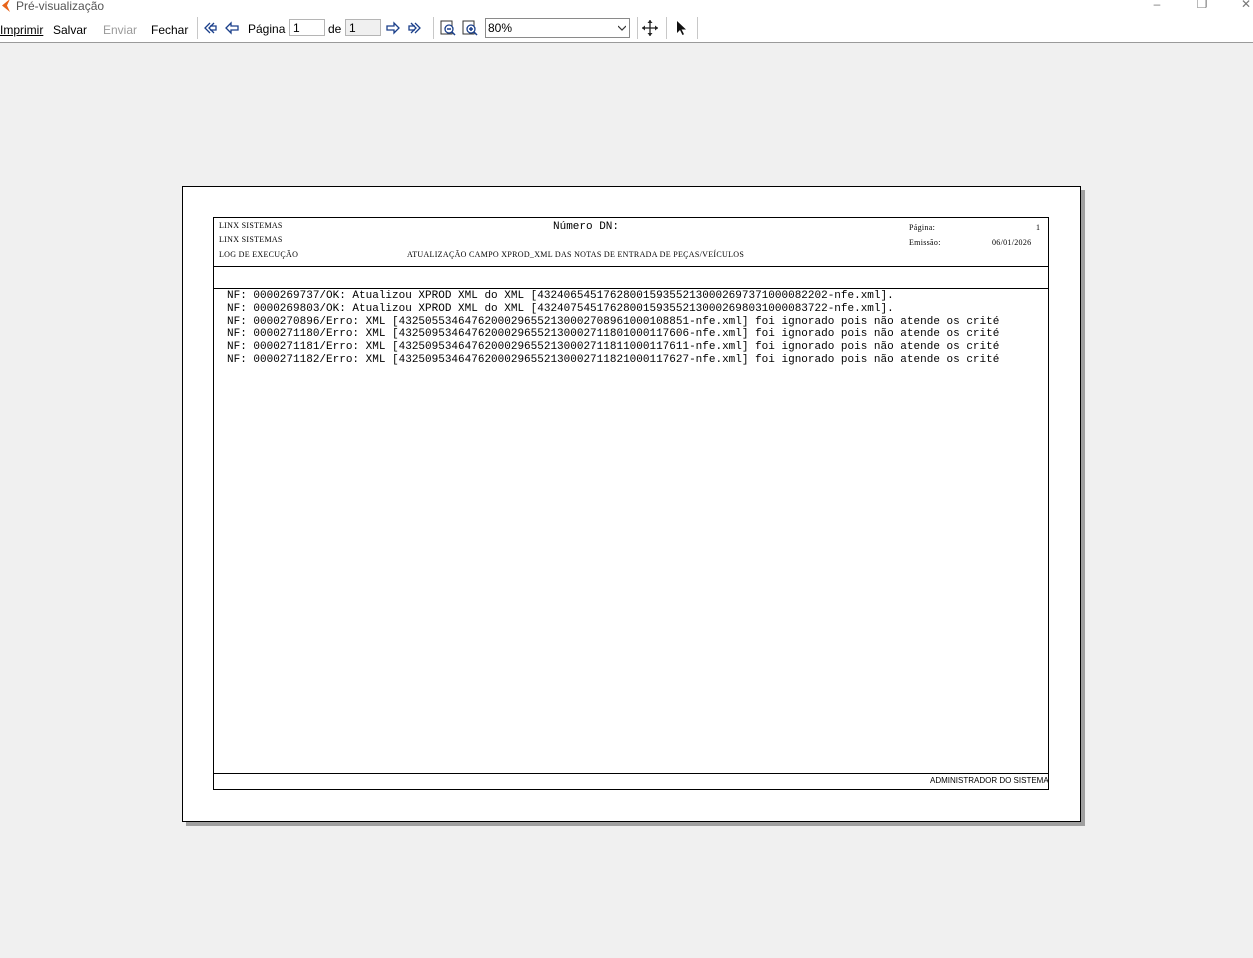 This screenshot has width=1253, height=958. What do you see at coordinates (630, 266) in the screenshot?
I see `header-divider` at bounding box center [630, 266].